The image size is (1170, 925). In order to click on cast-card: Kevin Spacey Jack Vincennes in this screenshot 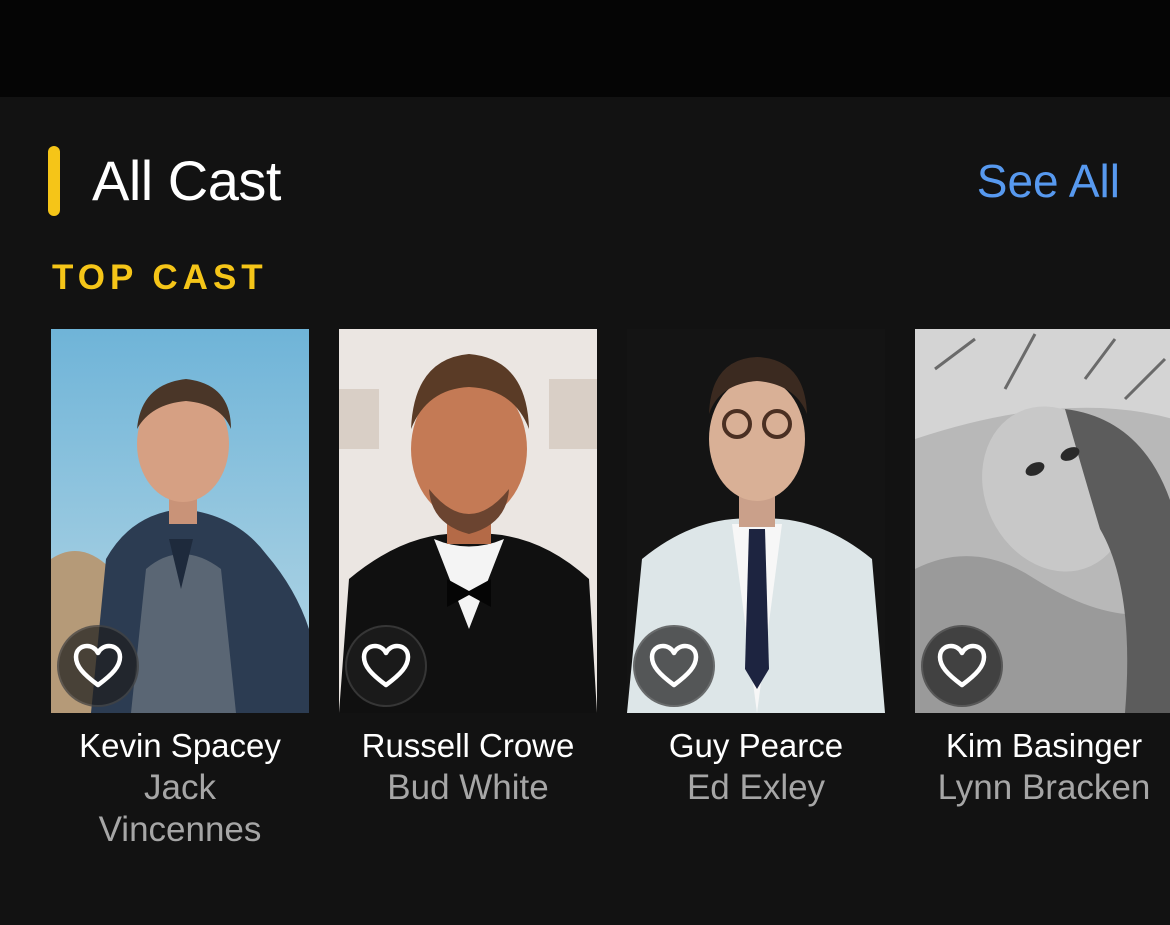, I will do `click(180, 590)`.